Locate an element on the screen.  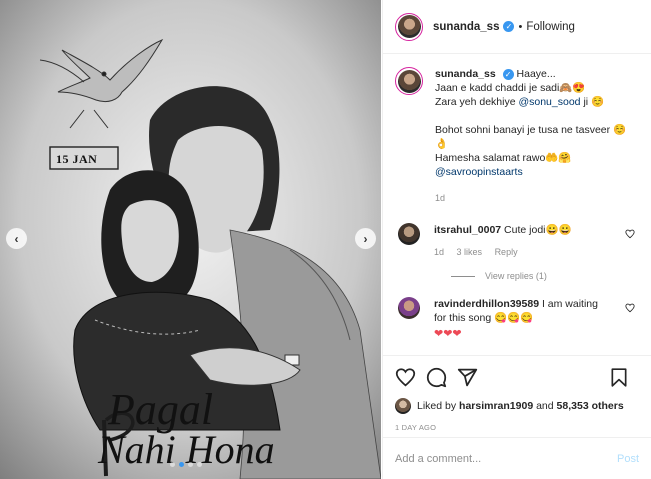
caption-time: 1d is located at coordinates (537, 198).